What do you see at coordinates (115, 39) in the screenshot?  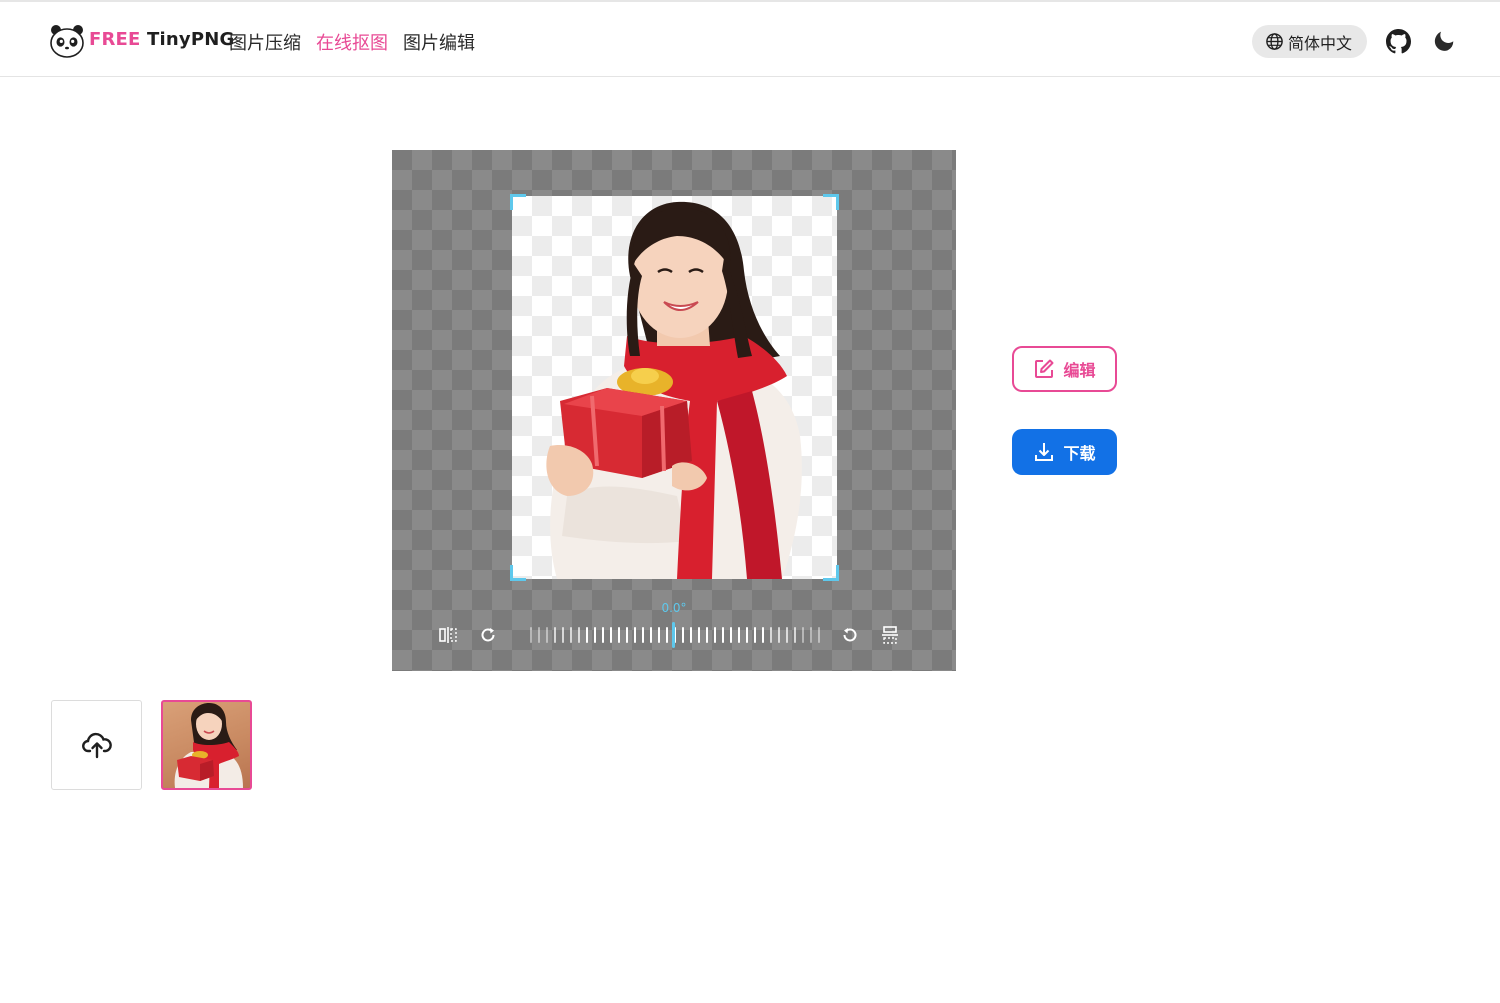 I see `brand-free: FREE` at bounding box center [115, 39].